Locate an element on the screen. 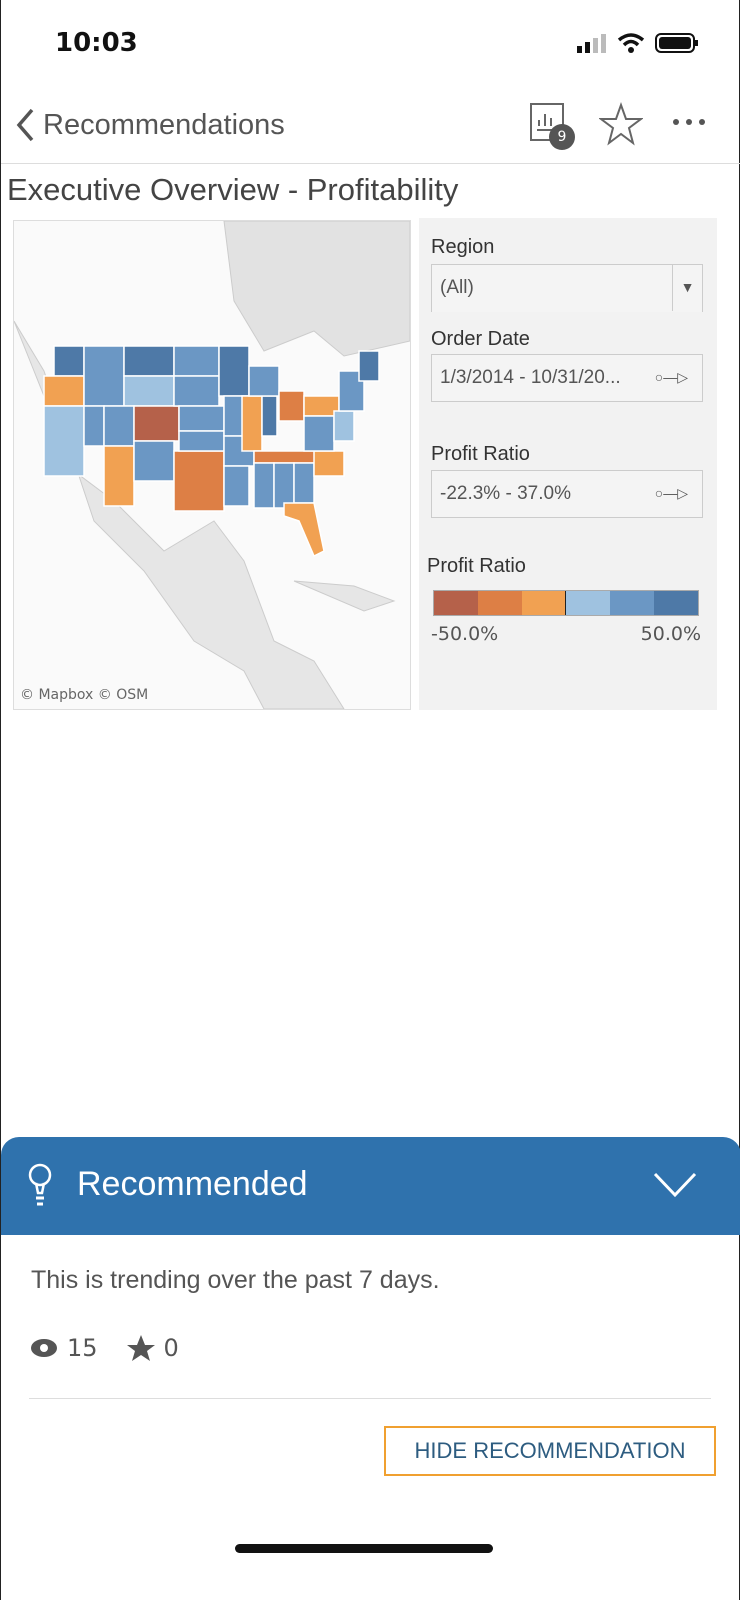  order-date-filter-label: Order Date is located at coordinates (480, 339).